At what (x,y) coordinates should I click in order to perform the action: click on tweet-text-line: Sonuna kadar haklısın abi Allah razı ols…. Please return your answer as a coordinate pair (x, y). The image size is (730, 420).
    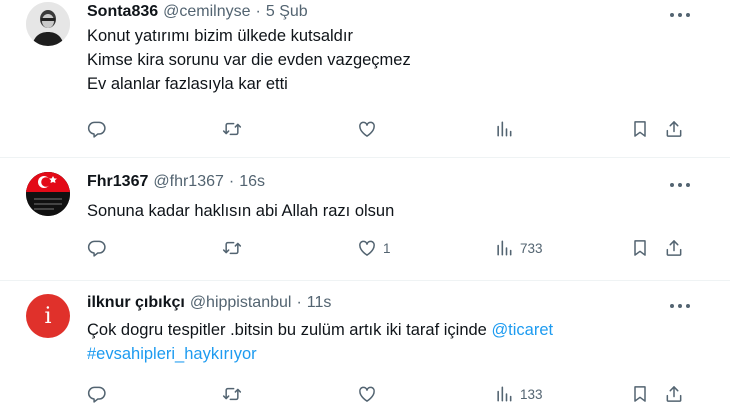
    Looking at the image, I should click on (241, 211).